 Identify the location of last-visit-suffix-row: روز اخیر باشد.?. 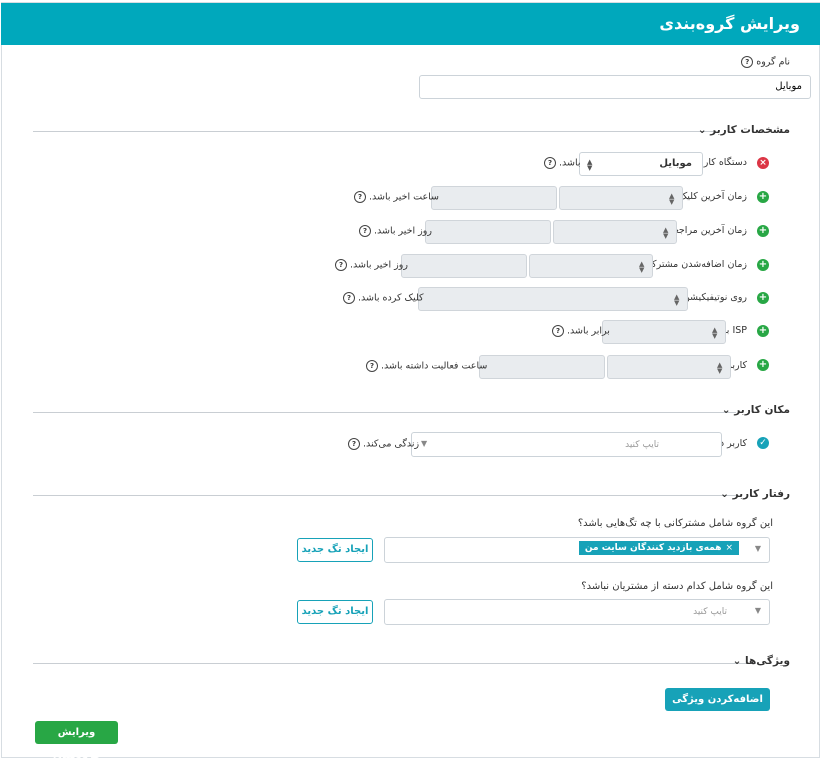
(394, 231).